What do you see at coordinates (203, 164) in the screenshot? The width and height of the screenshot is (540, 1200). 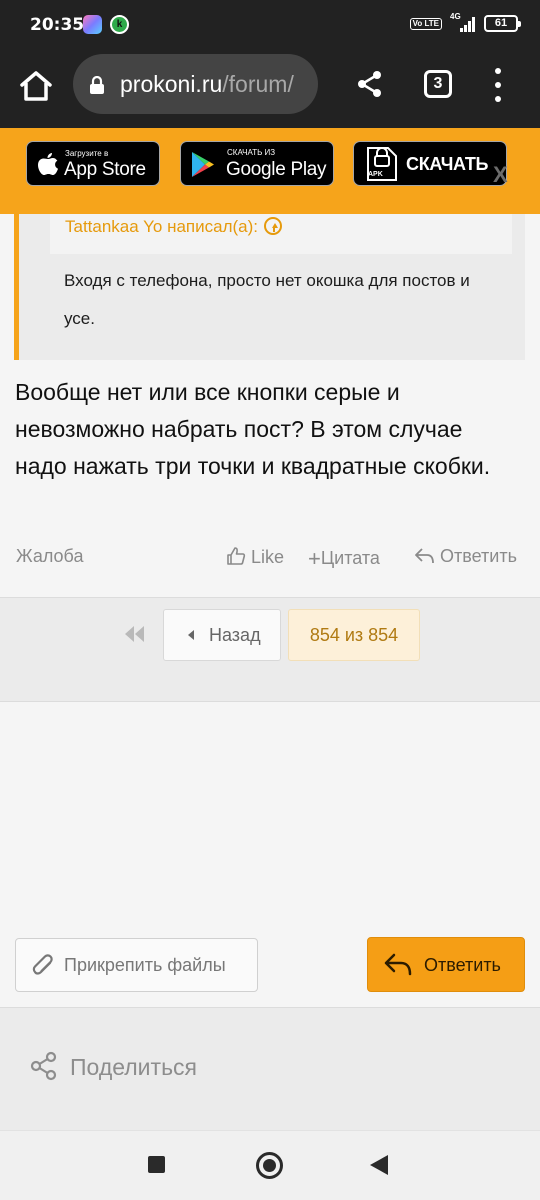 I see `google-play-icon` at bounding box center [203, 164].